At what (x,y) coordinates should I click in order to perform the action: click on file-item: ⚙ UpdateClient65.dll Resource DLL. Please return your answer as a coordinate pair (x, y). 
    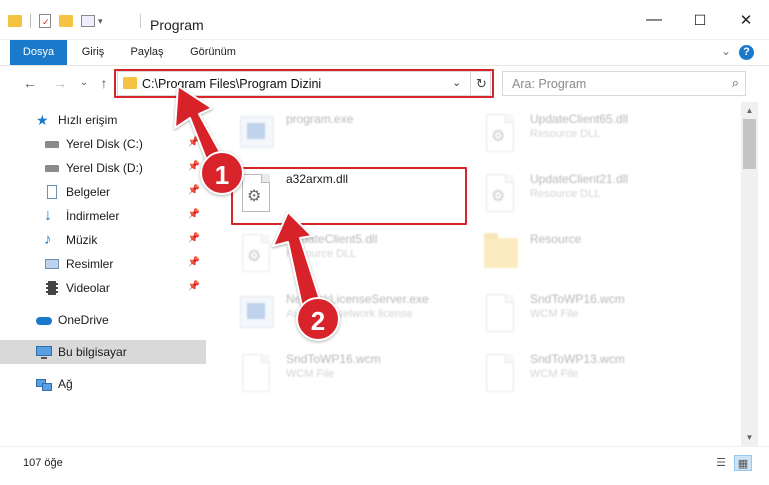
    Looking at the image, I should click on (600, 134).